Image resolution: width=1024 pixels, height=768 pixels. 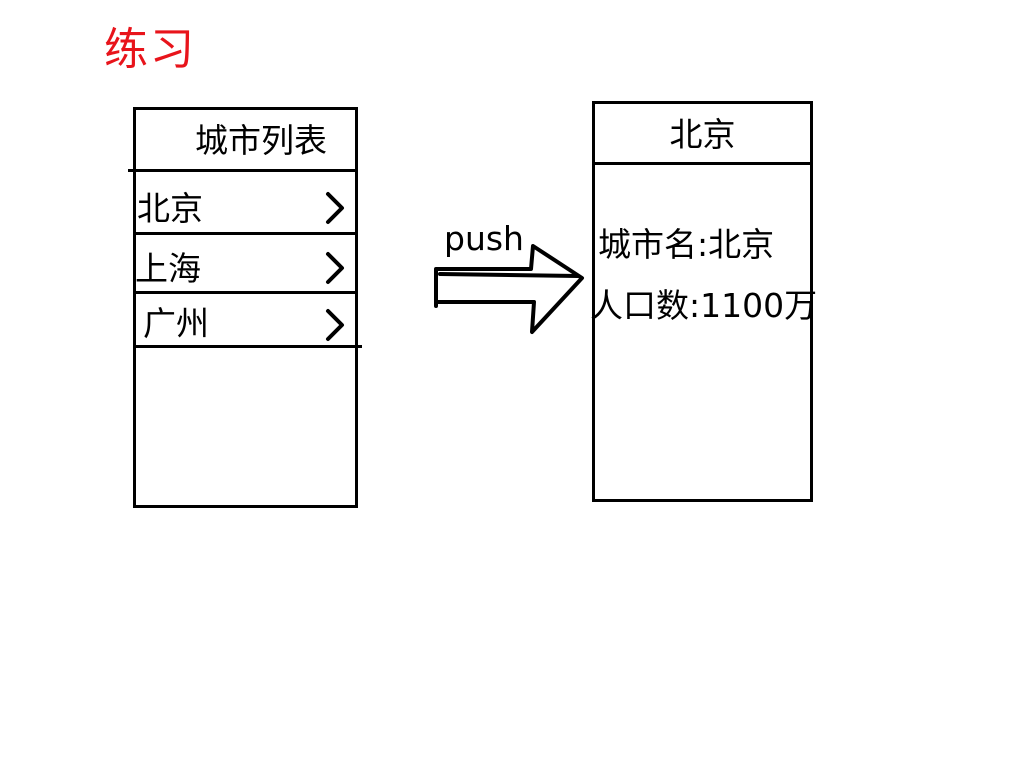 What do you see at coordinates (702, 134) in the screenshot?
I see `city-detail-header: 北京` at bounding box center [702, 134].